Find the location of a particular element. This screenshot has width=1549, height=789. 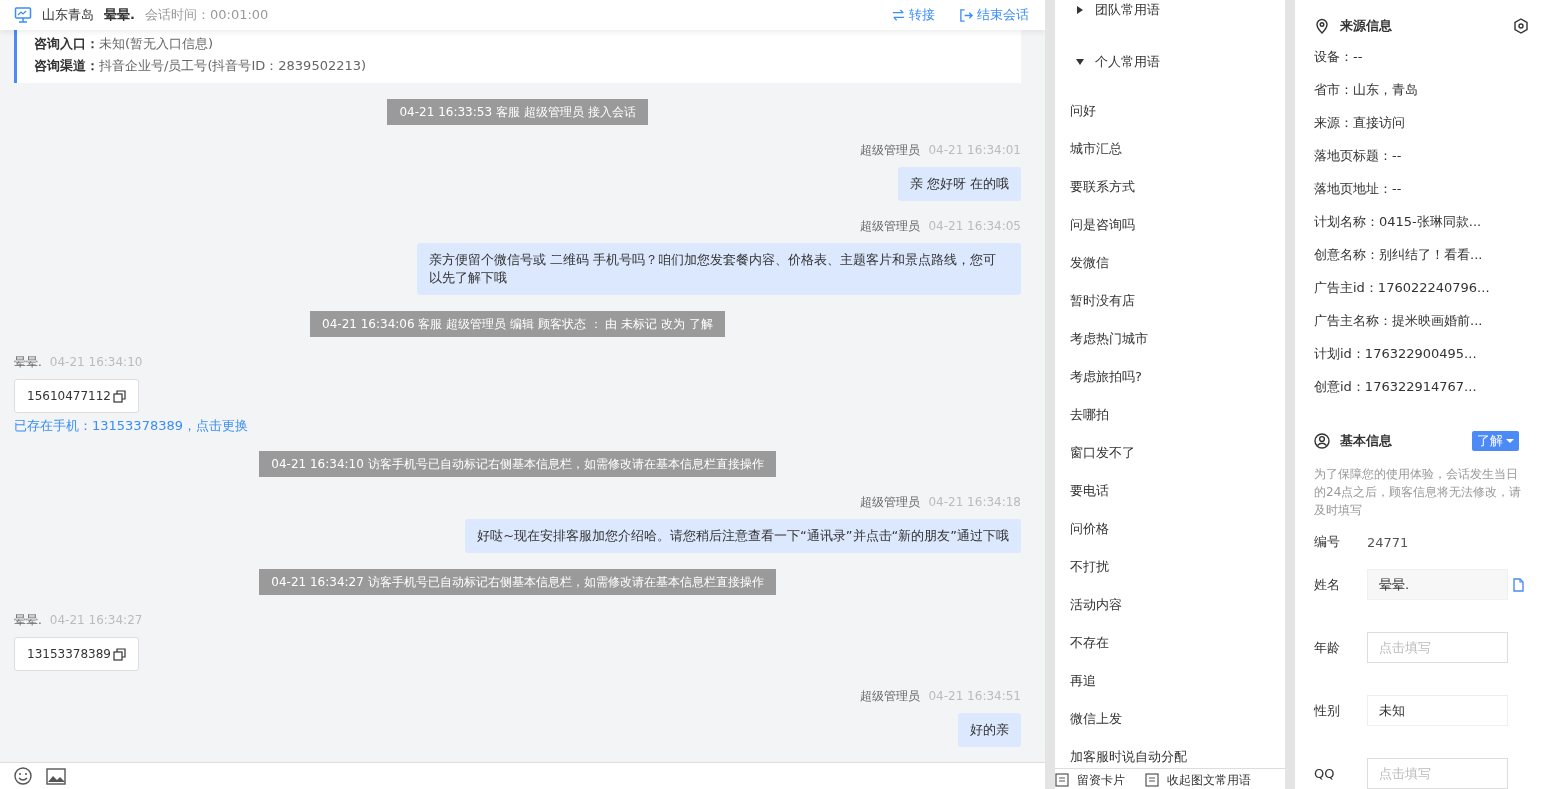

settings-icon is located at coordinates (1521, 25).